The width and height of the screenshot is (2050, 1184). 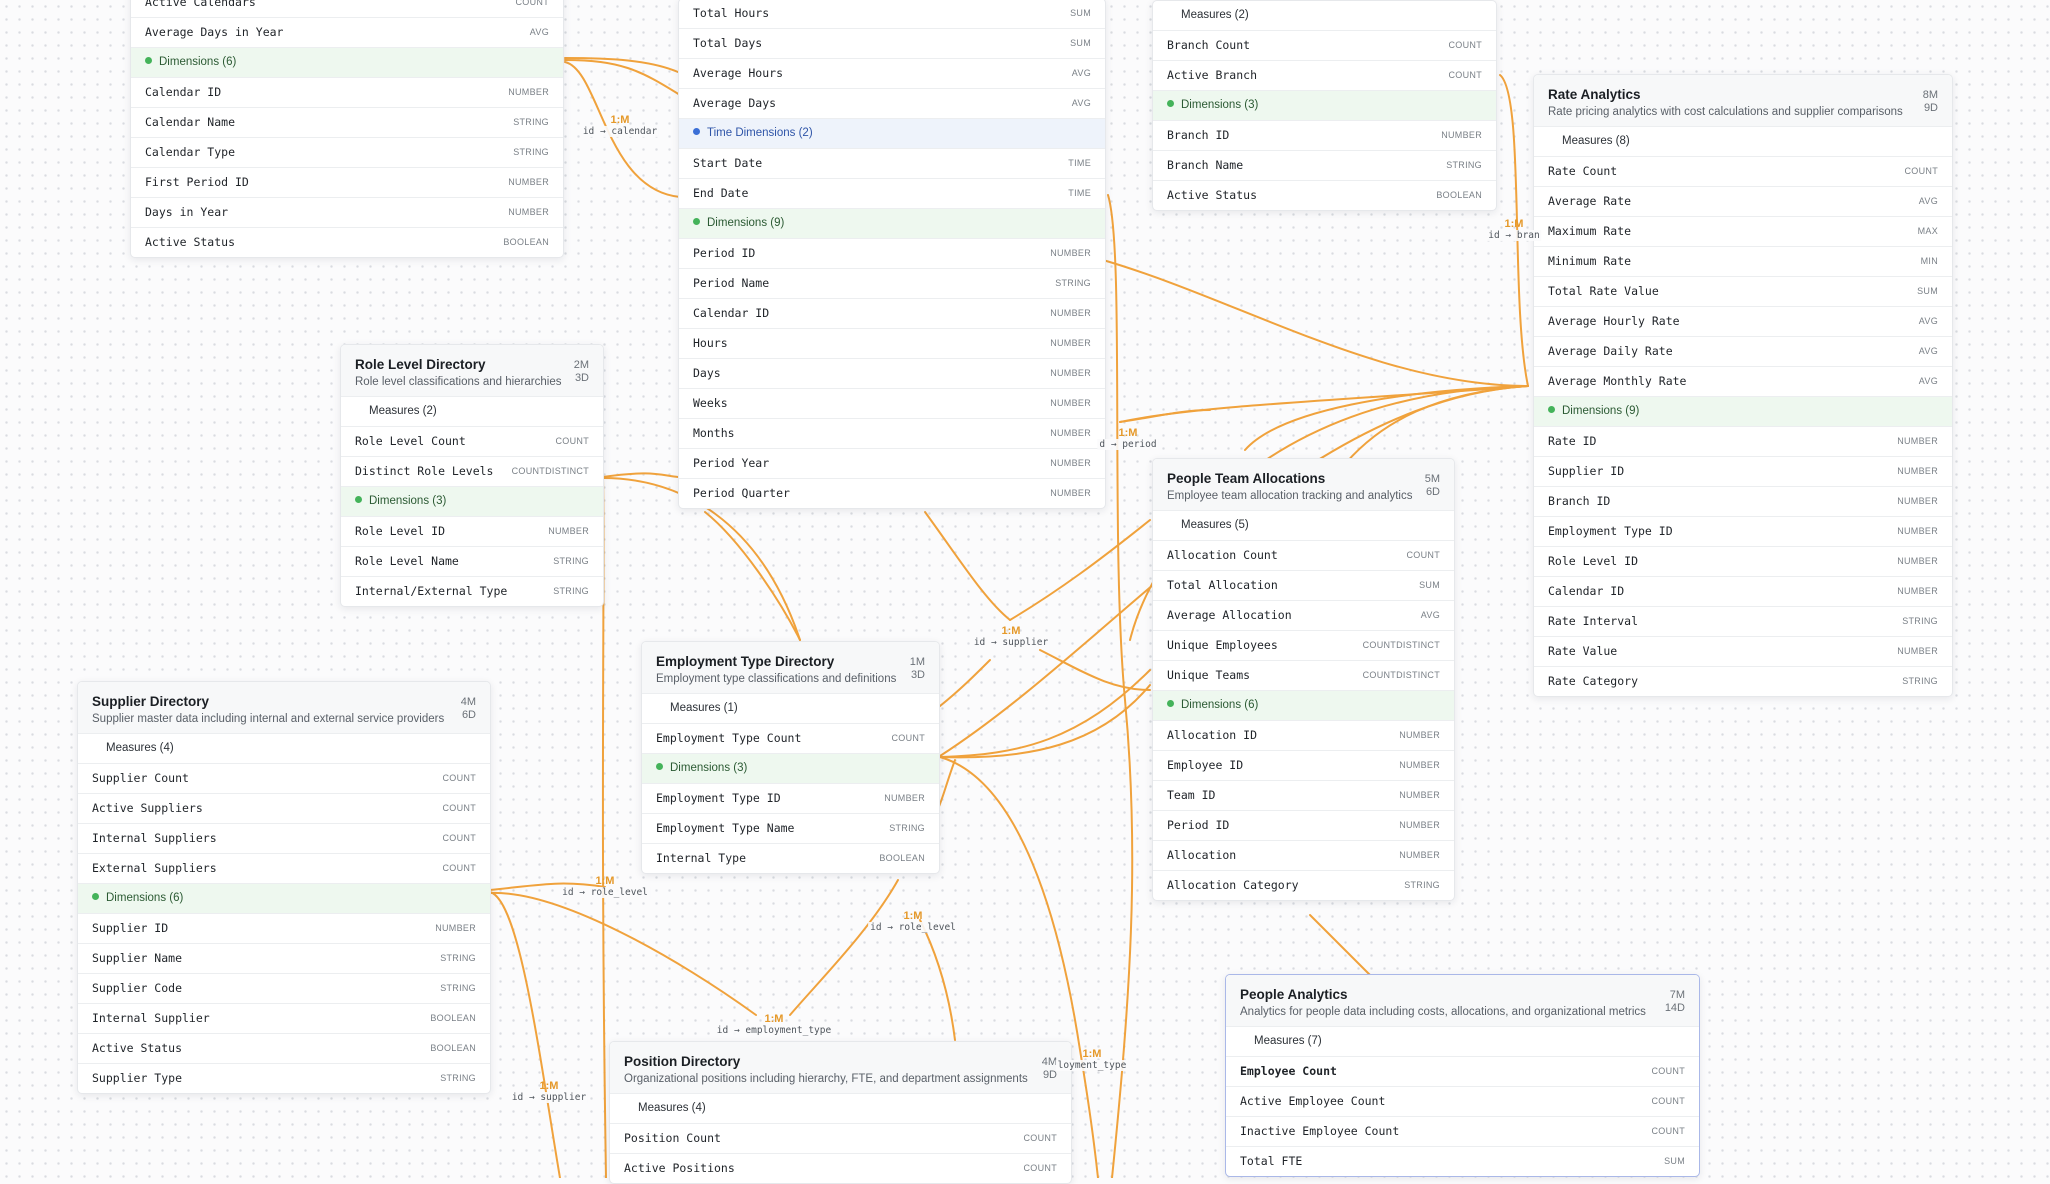 What do you see at coordinates (1303, 556) in the screenshot?
I see `measure-row: Allocation Count COUNT` at bounding box center [1303, 556].